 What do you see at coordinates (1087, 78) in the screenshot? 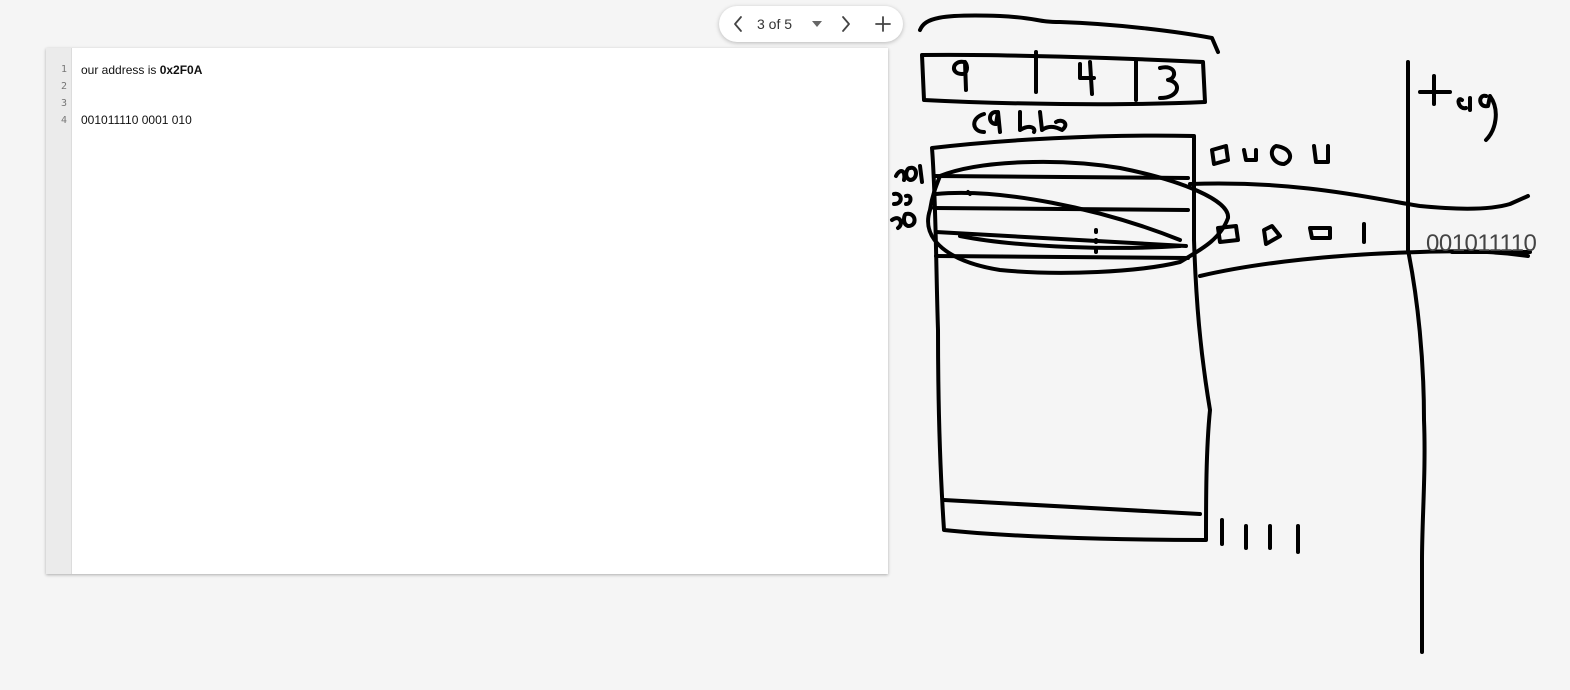
I see `digit-4-stroke` at bounding box center [1087, 78].